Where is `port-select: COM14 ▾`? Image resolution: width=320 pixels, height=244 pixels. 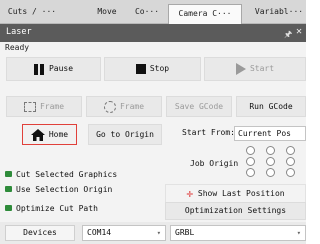 port-select: COM14 ▾ is located at coordinates (124, 233).